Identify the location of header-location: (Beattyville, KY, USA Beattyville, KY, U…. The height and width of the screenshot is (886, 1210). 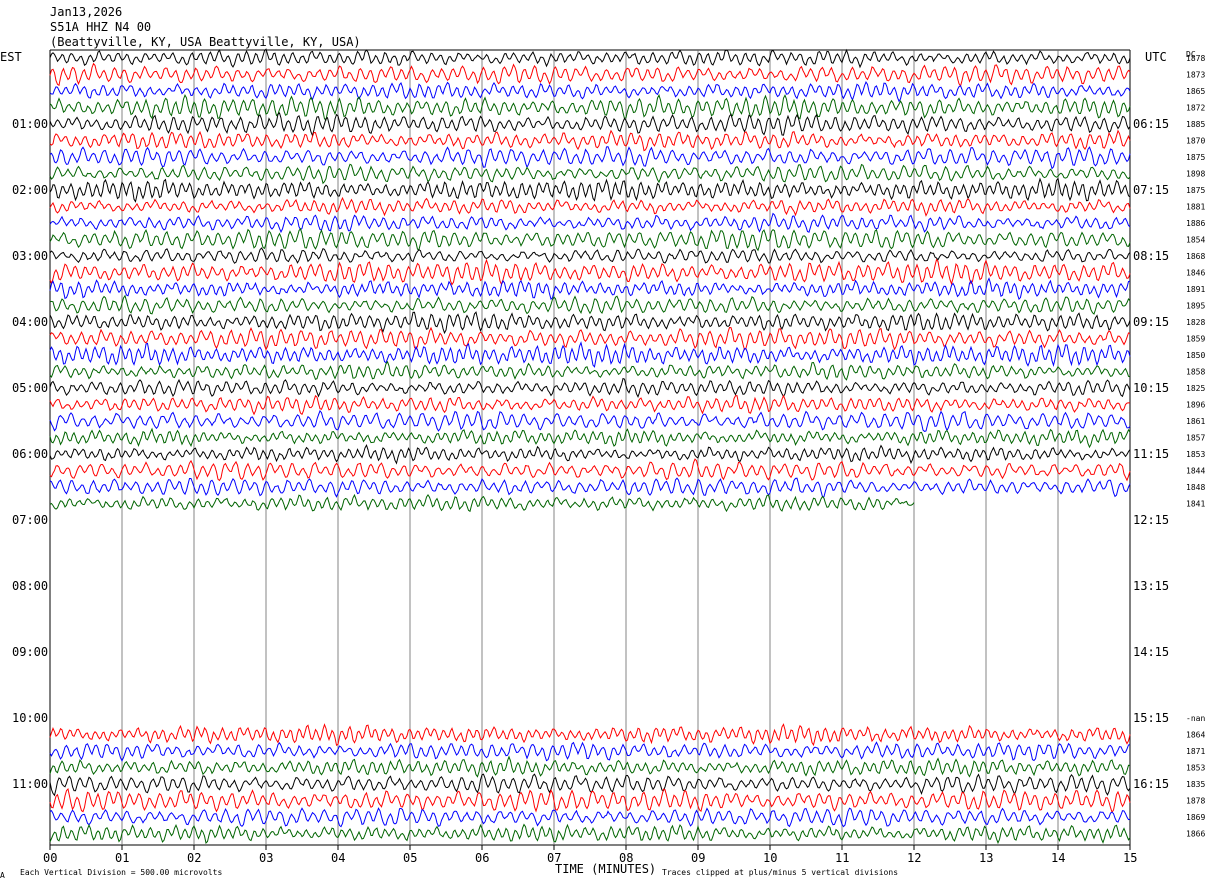
(205, 42).